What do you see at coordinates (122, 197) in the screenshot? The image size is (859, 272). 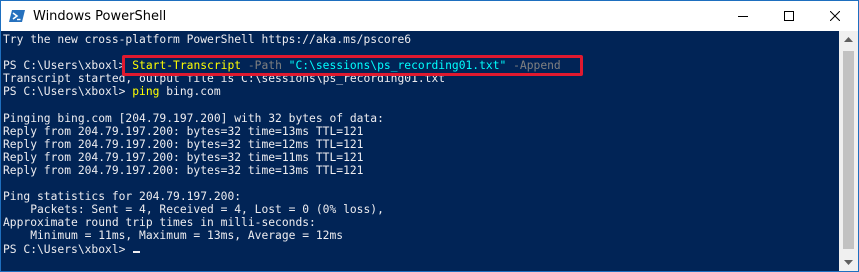 I see `console-line: Ping statistics for 204.79.197.200:` at bounding box center [122, 197].